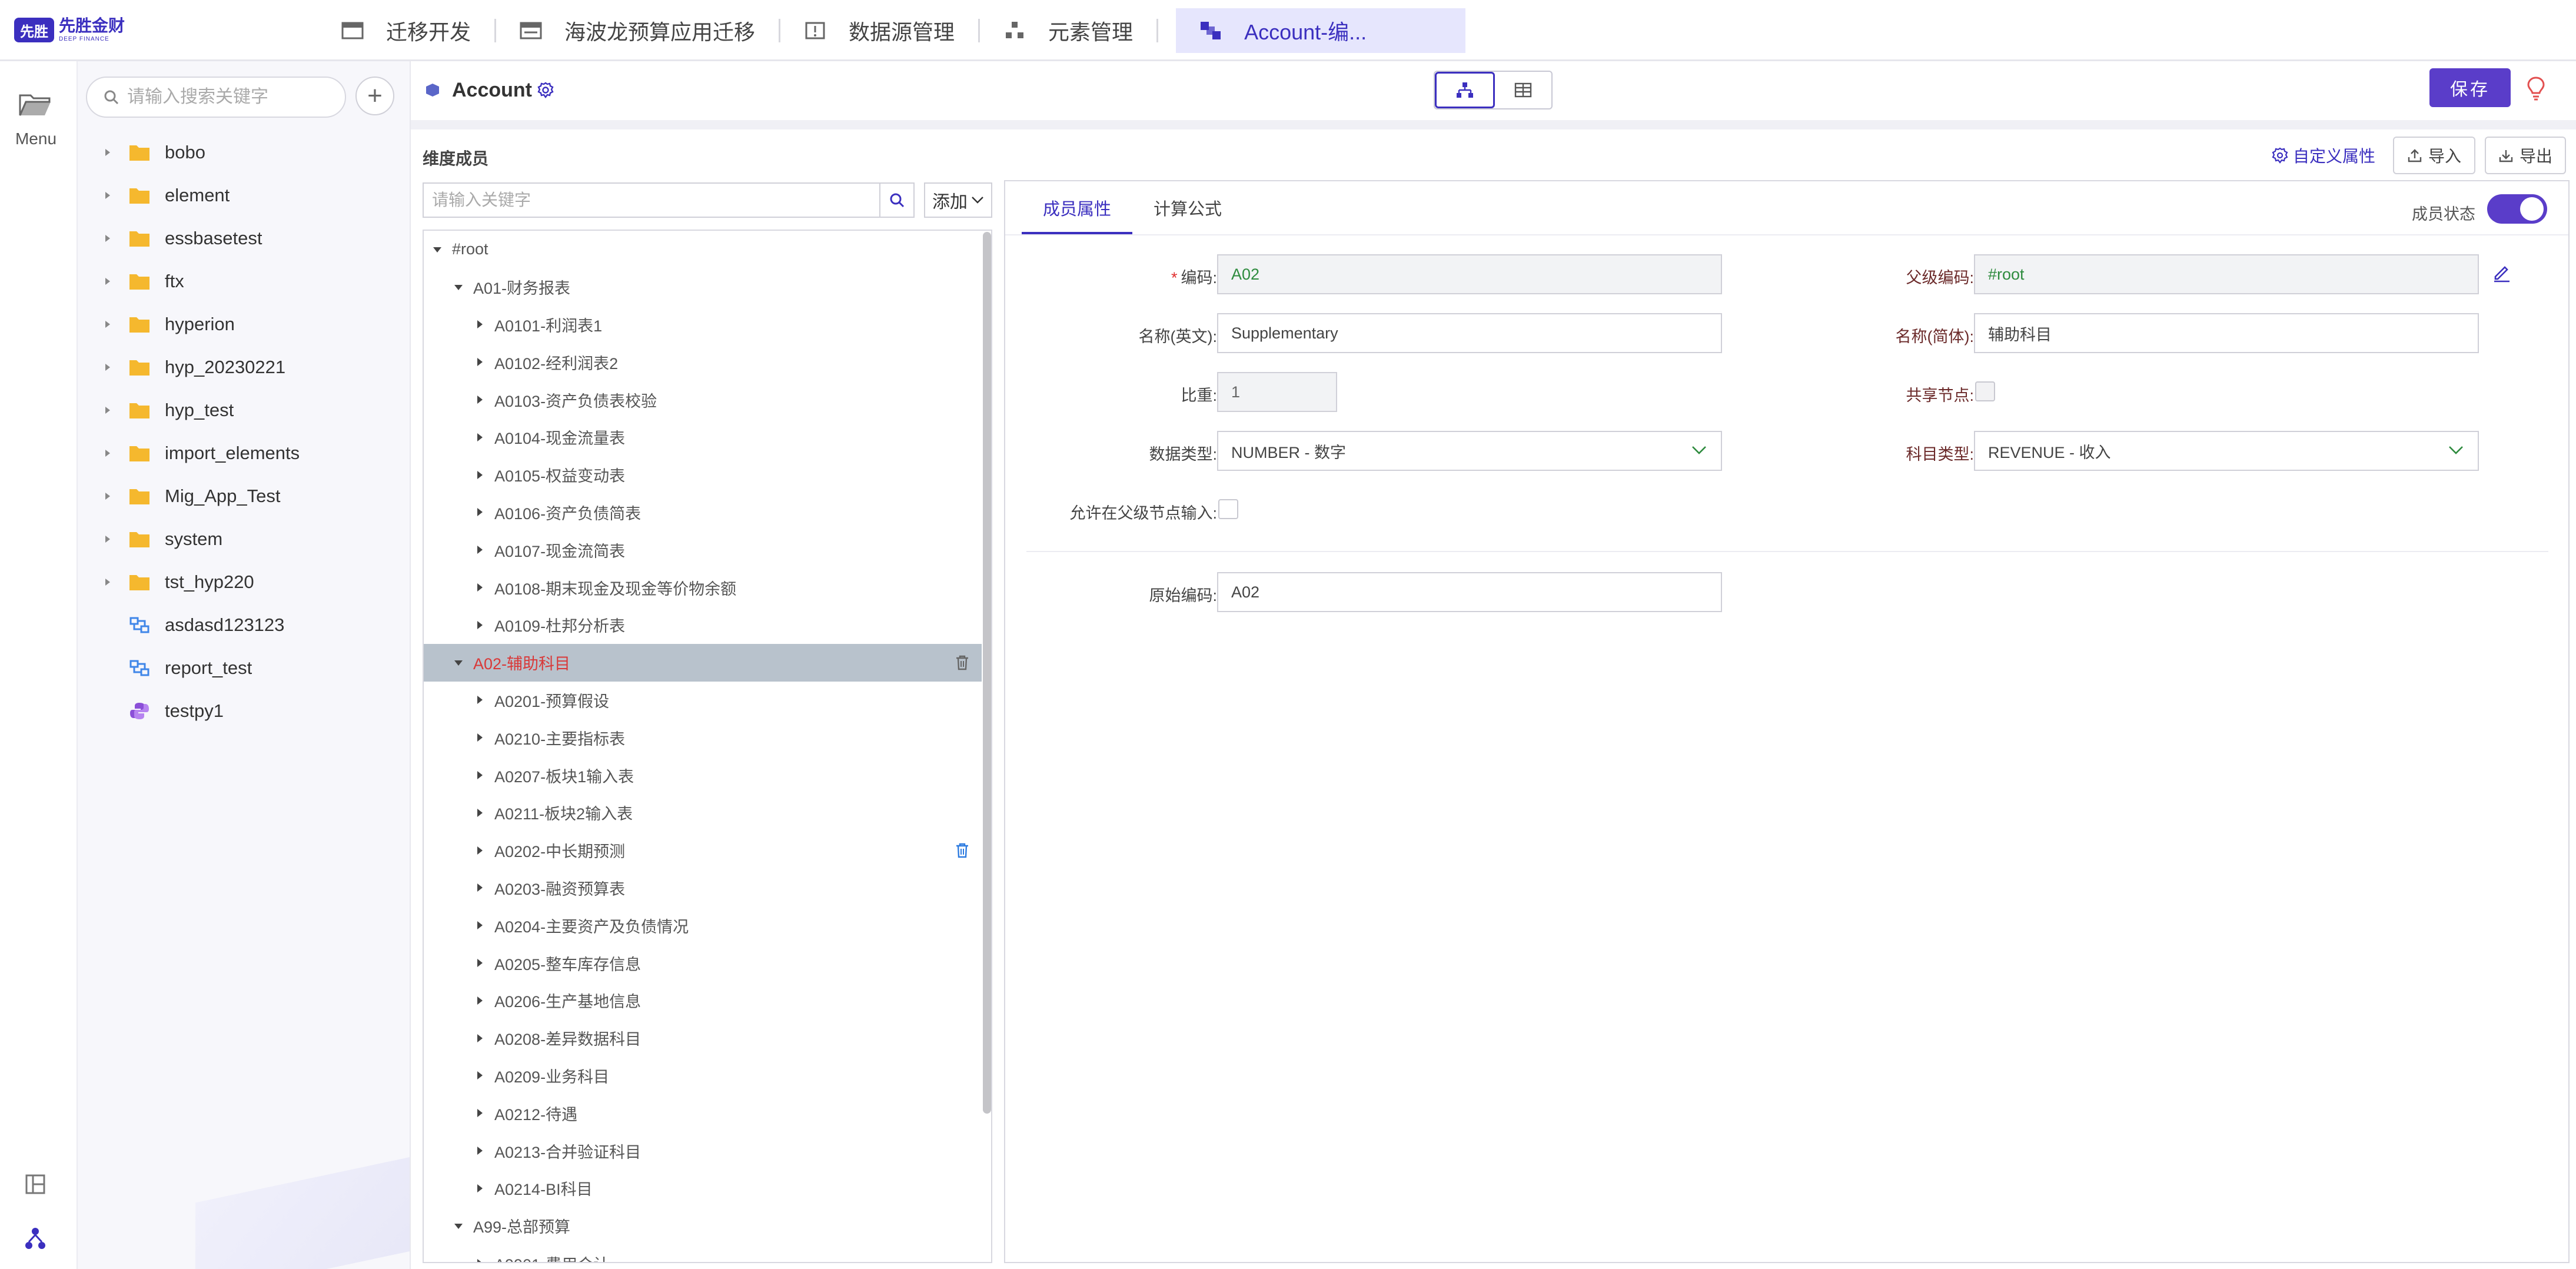  I want to click on allow-parent-input-label: 允许在父级节点输入:, so click(1143, 513).